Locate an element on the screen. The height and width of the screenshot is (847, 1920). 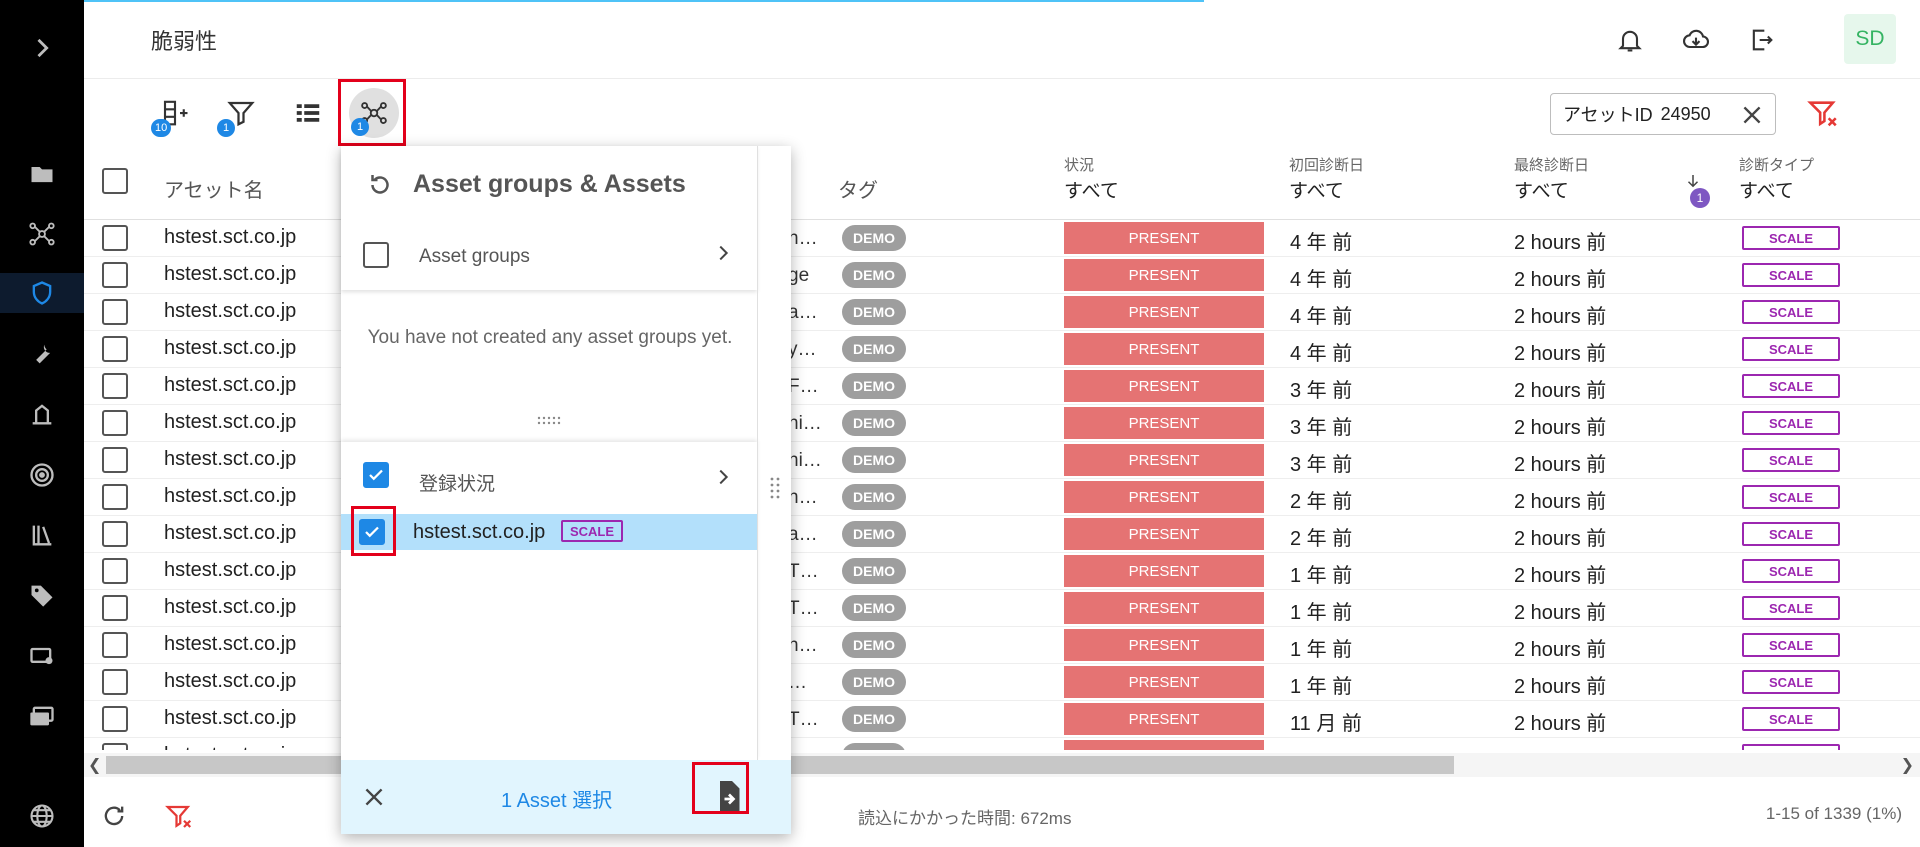
column-diagnosis-type-filter: すべて is located at coordinates (1766, 189).